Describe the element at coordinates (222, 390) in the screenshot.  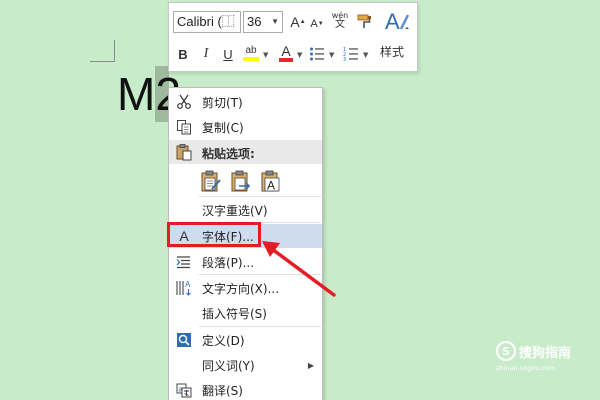
I see `menu-item-translate-label: 翻译(S)` at that location.